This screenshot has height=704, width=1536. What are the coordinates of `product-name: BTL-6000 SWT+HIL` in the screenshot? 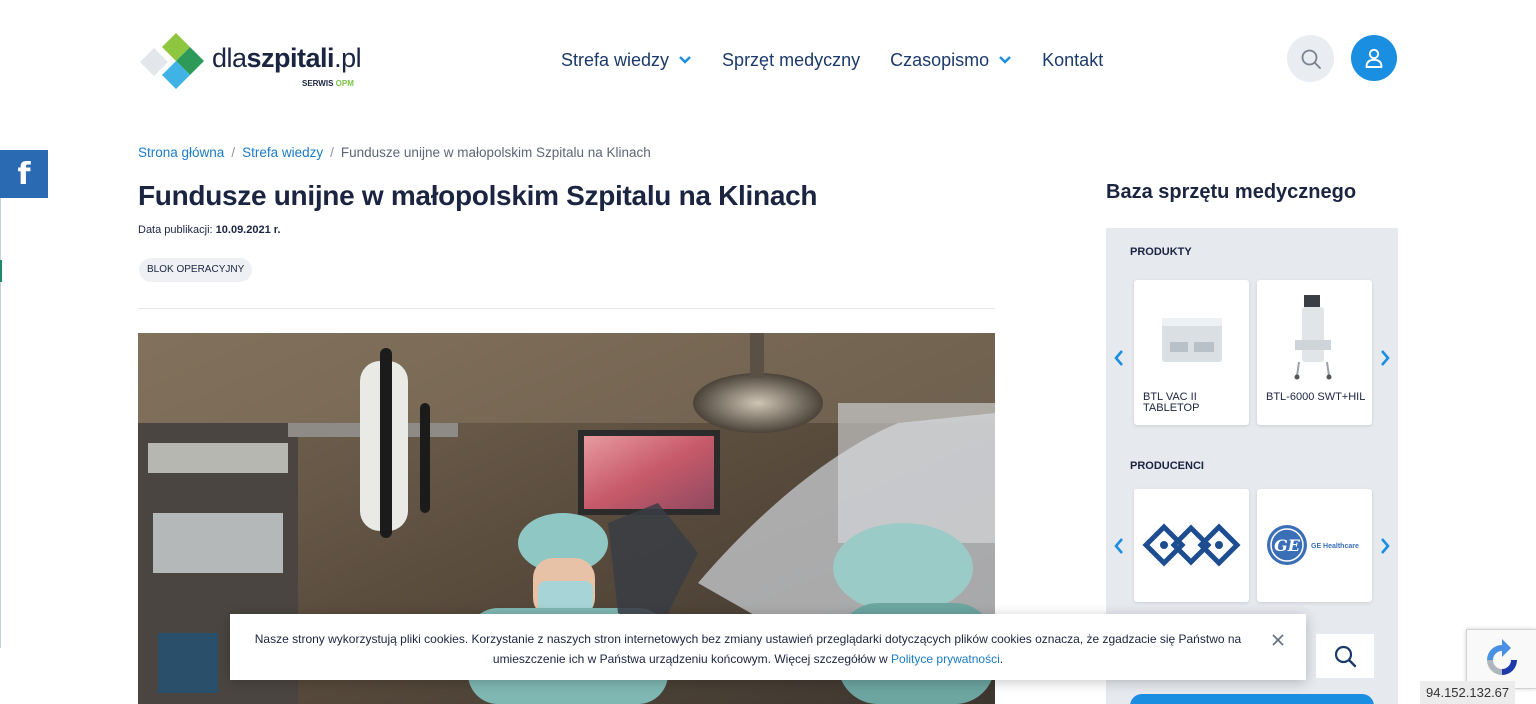 It's located at (1316, 397).